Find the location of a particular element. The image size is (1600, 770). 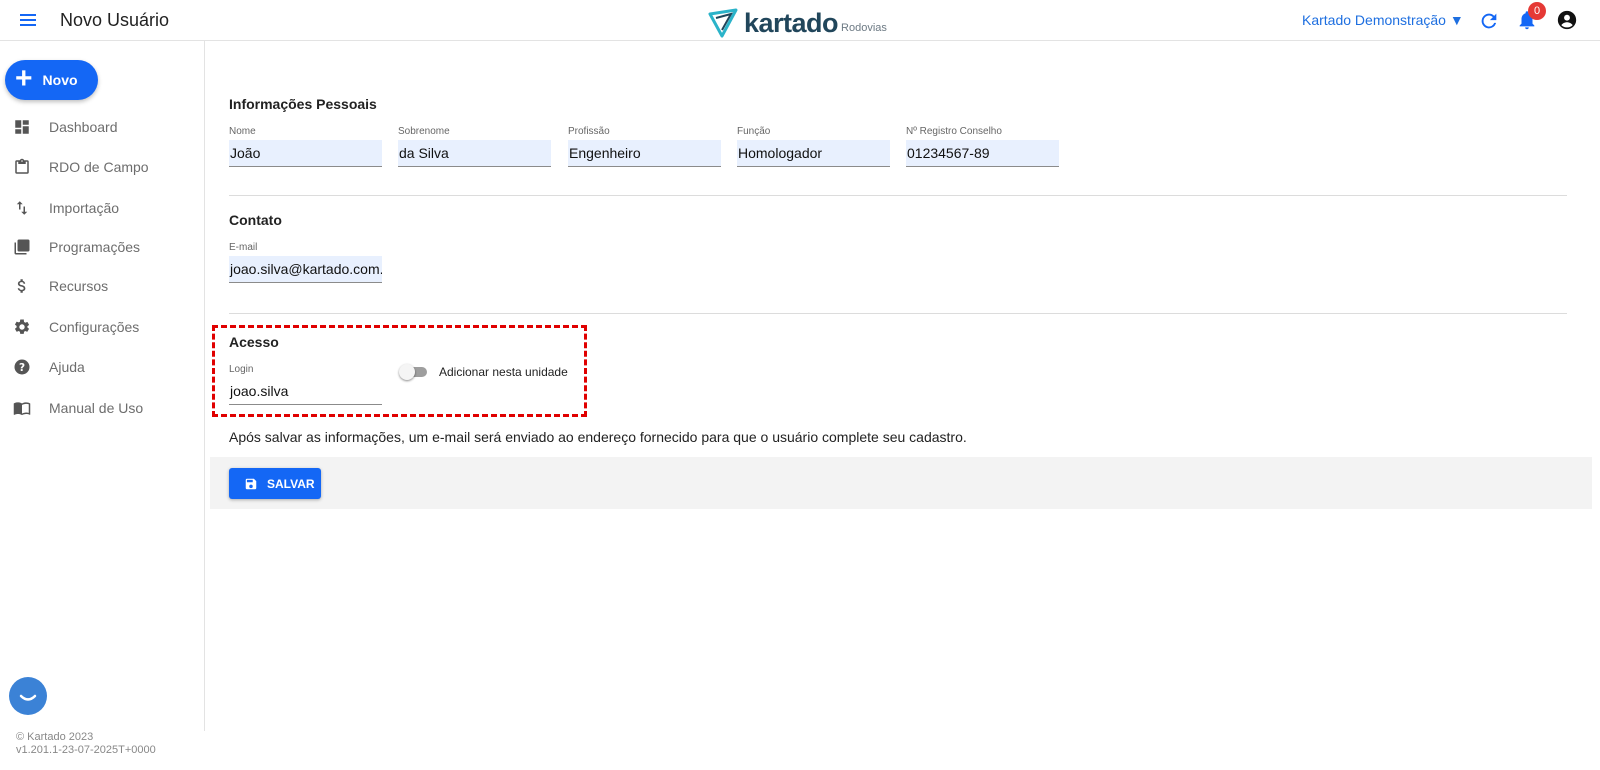

sidebar-item-label: Programações is located at coordinates (95, 247).